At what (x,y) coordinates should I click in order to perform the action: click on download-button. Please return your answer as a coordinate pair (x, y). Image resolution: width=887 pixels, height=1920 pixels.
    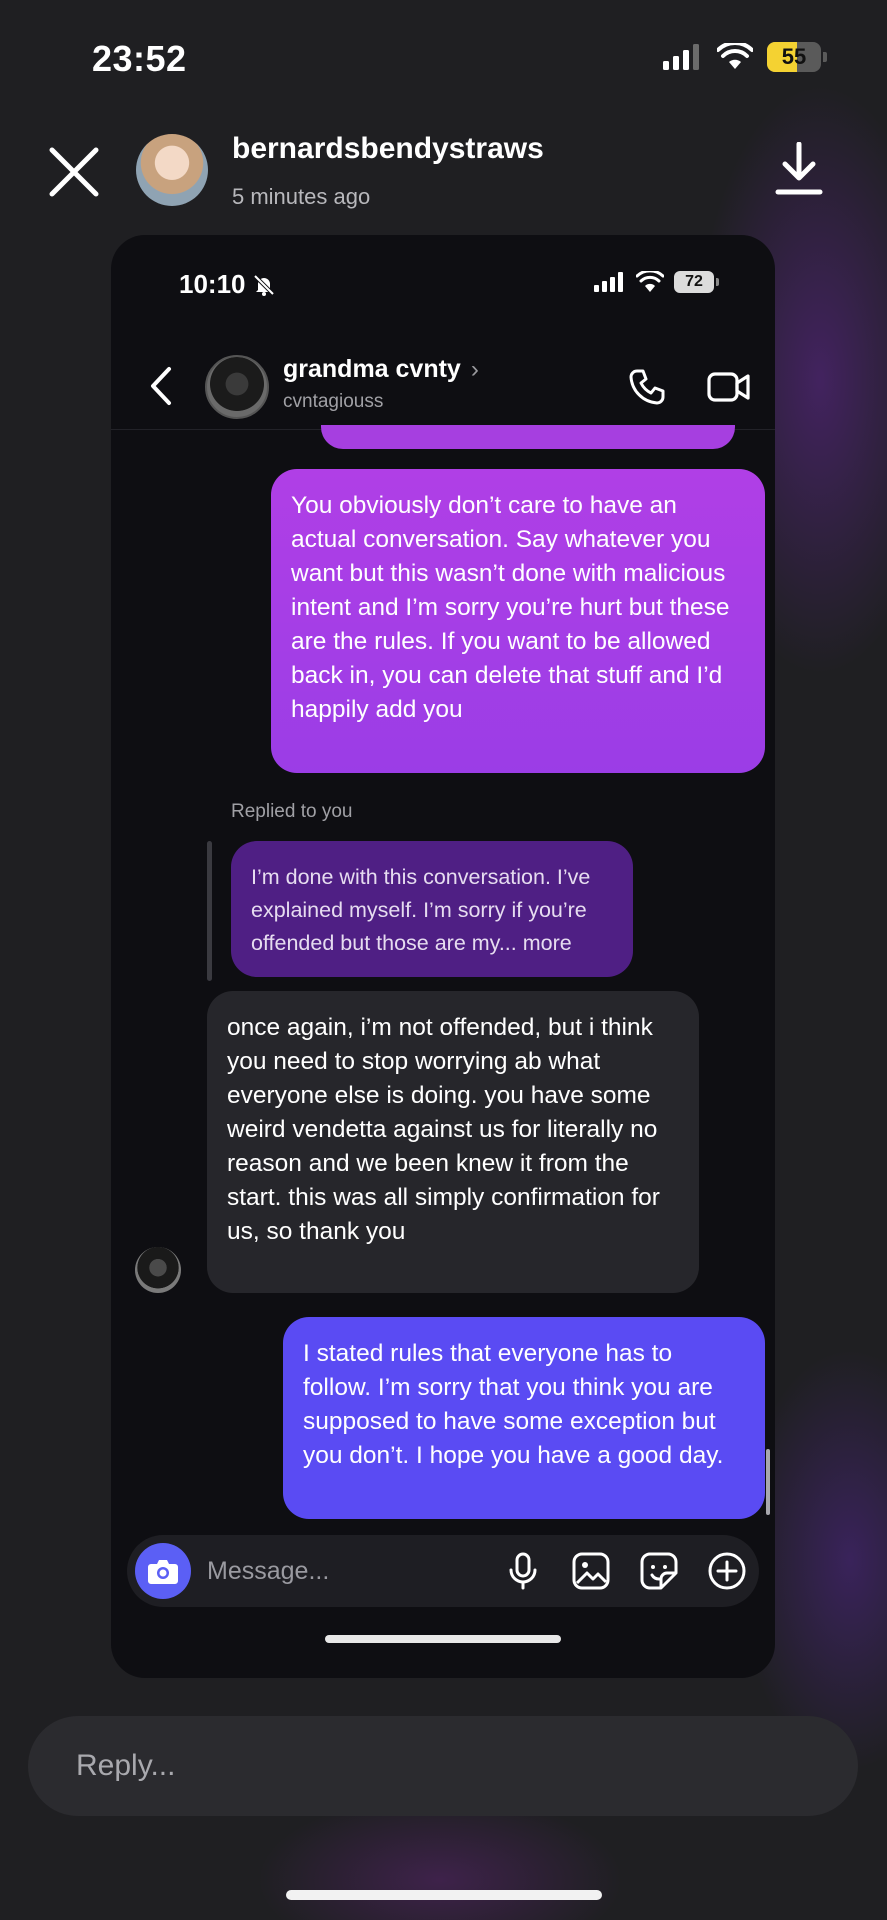
    Looking at the image, I should click on (799, 169).